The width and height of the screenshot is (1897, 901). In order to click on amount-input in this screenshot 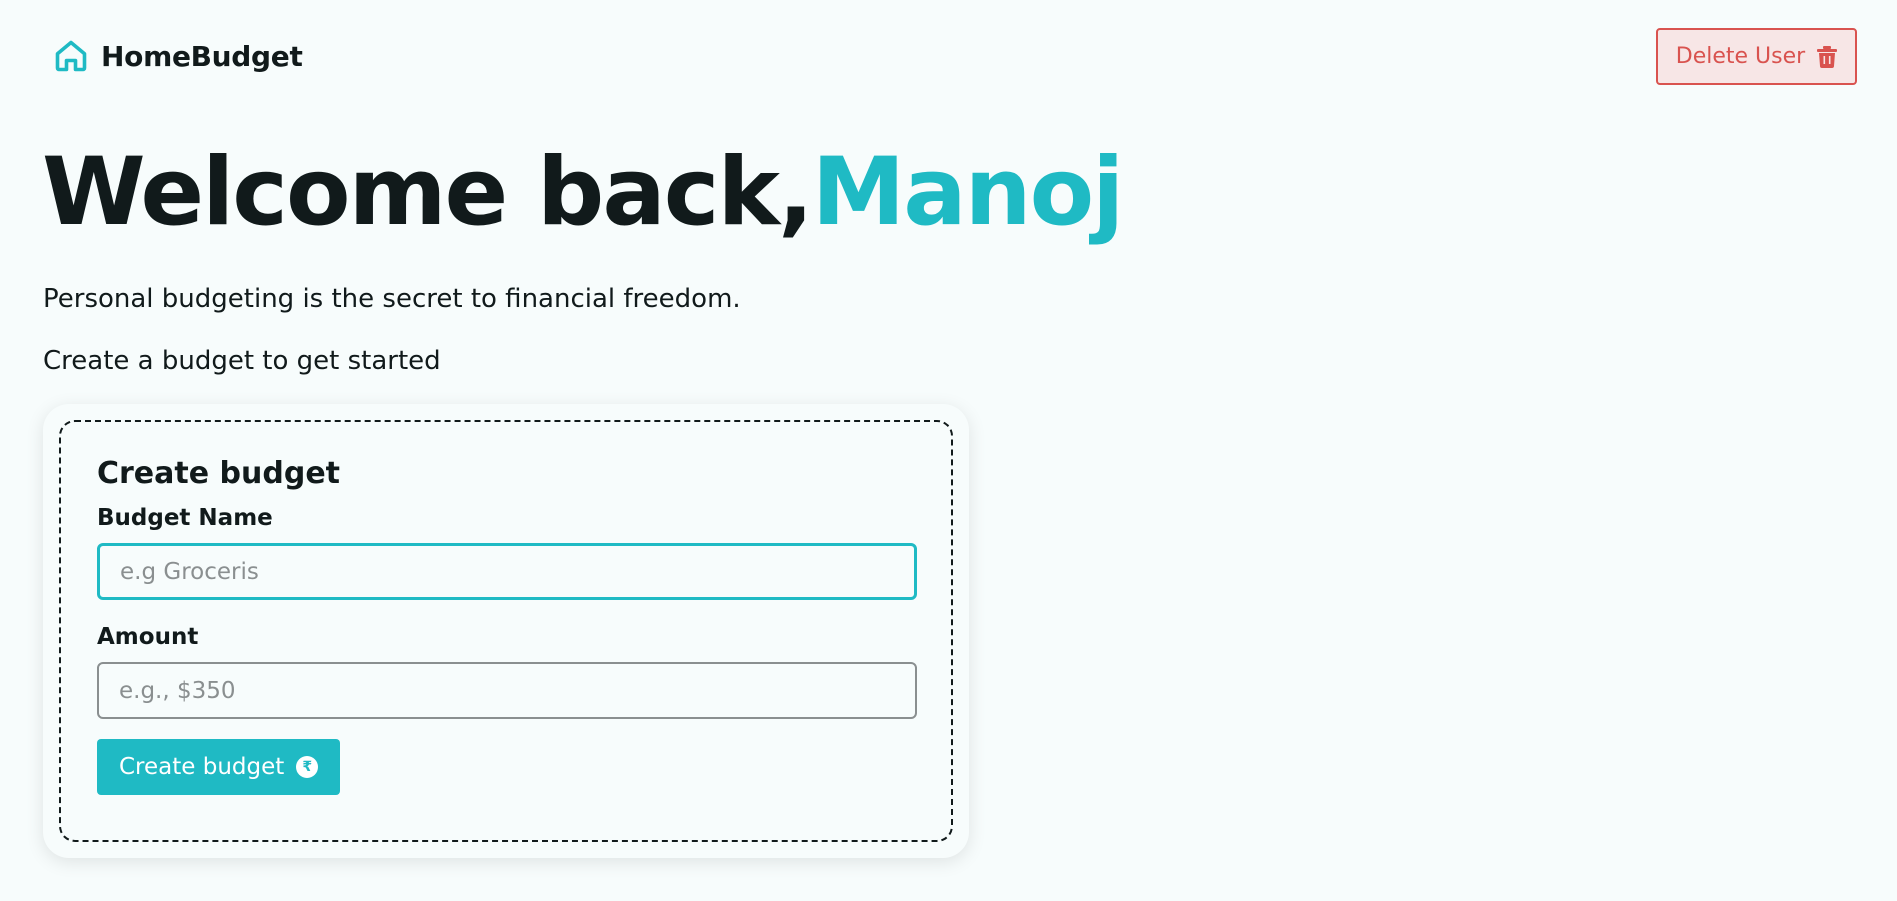, I will do `click(507, 690)`.